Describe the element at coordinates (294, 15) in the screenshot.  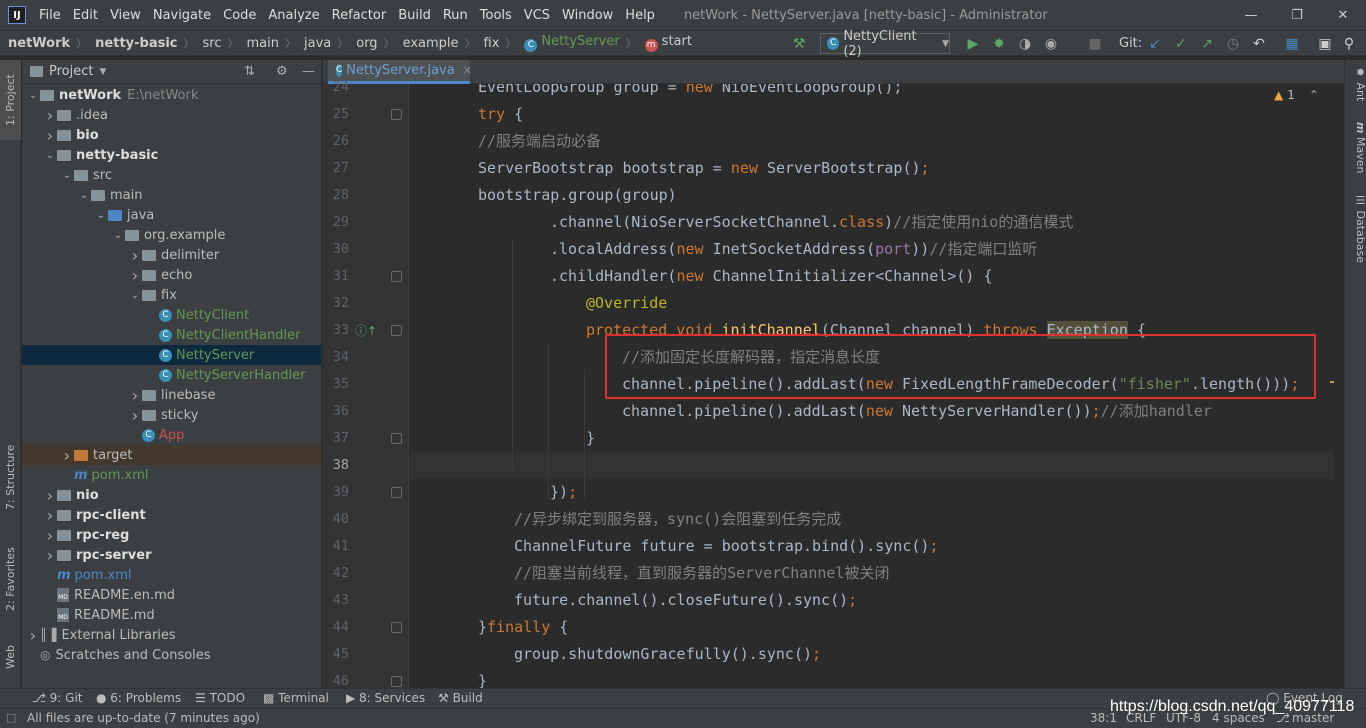
I see `menu-analyze: Analyze` at that location.